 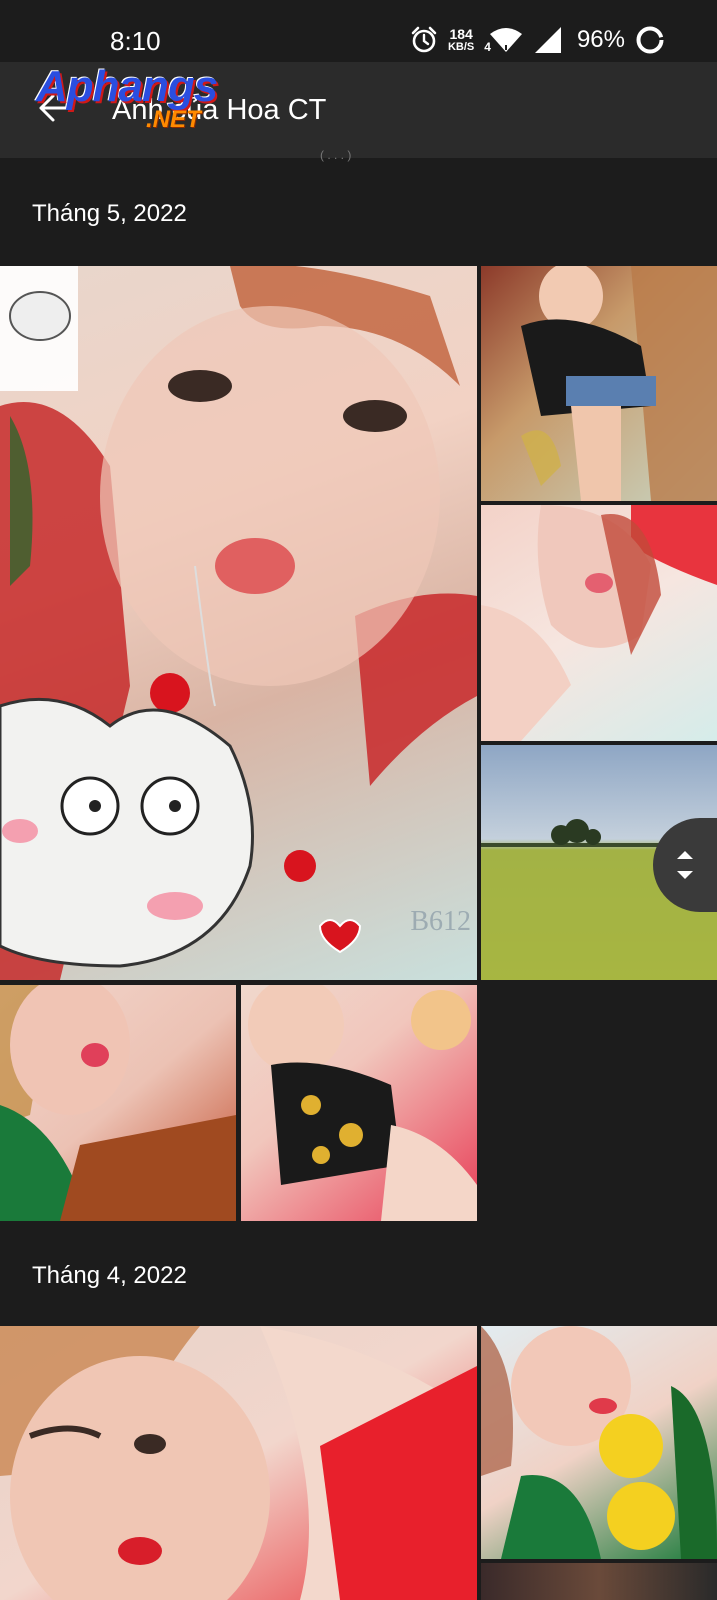 I want to click on battery-percent: 96%, so click(x=600, y=39).